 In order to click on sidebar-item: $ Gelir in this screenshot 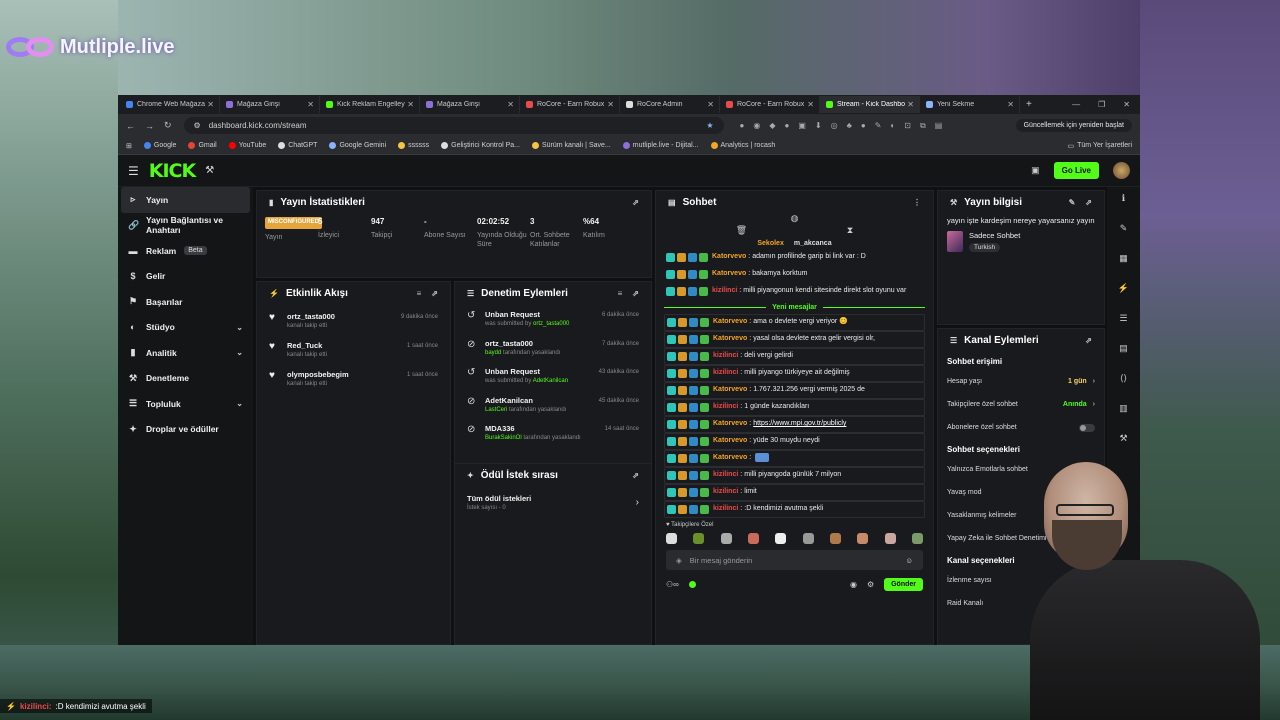, I will do `click(185, 277)`.